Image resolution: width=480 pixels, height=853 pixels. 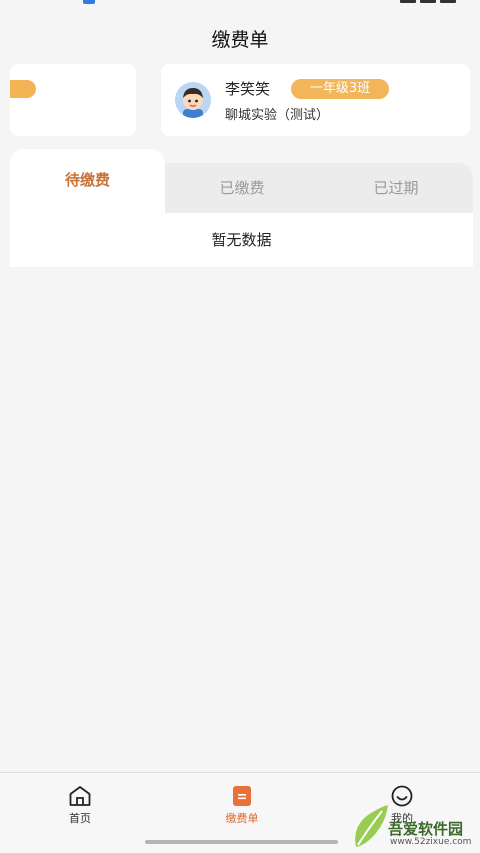 I want to click on nav-label-bills: 缴费单, so click(x=242, y=818).